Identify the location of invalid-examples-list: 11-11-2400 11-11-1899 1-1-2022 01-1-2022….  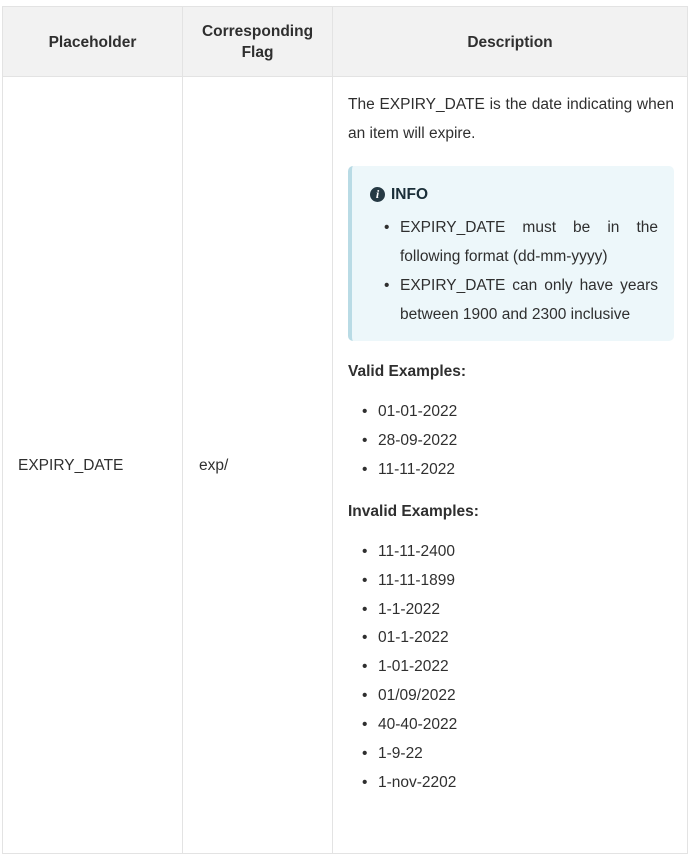
(511, 668).